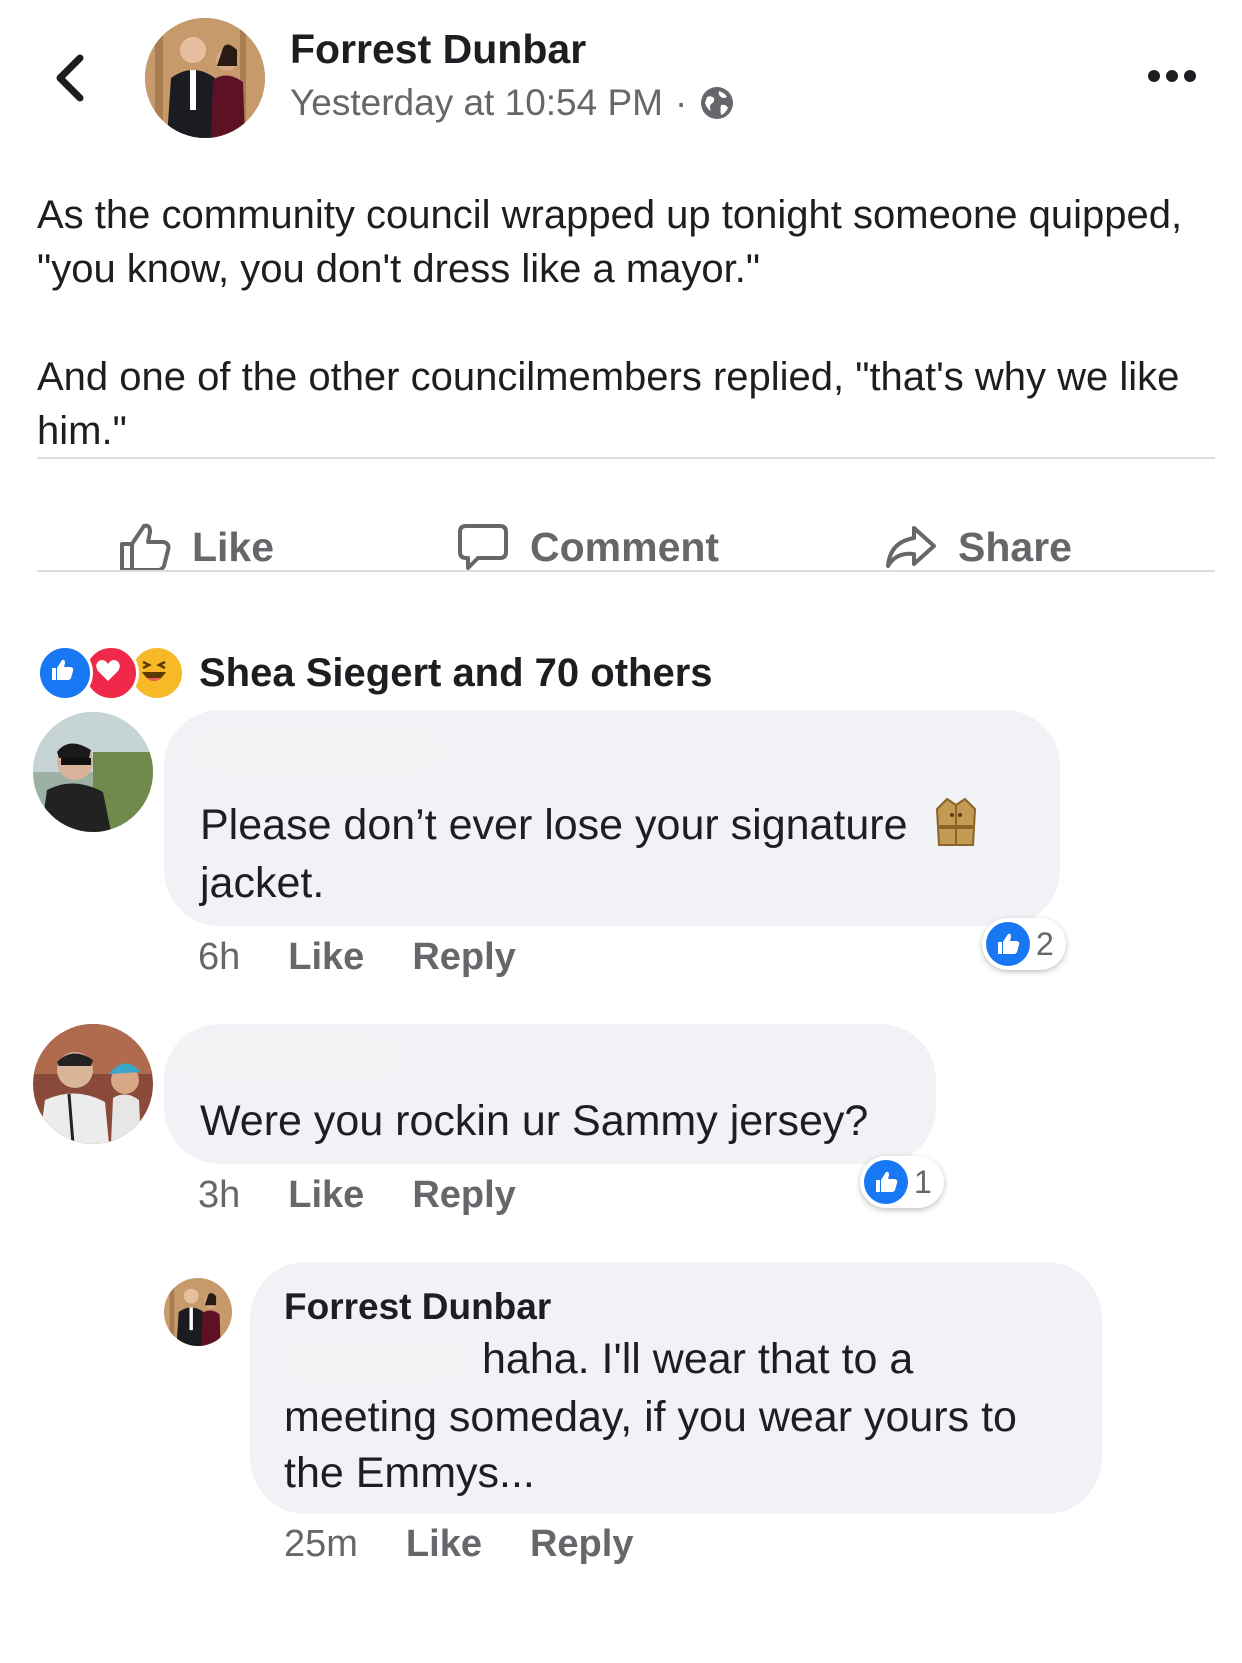 Image resolution: width=1242 pixels, height=1663 pixels. What do you see at coordinates (581, 1544) in the screenshot?
I see `reply-reply-button: Reply` at bounding box center [581, 1544].